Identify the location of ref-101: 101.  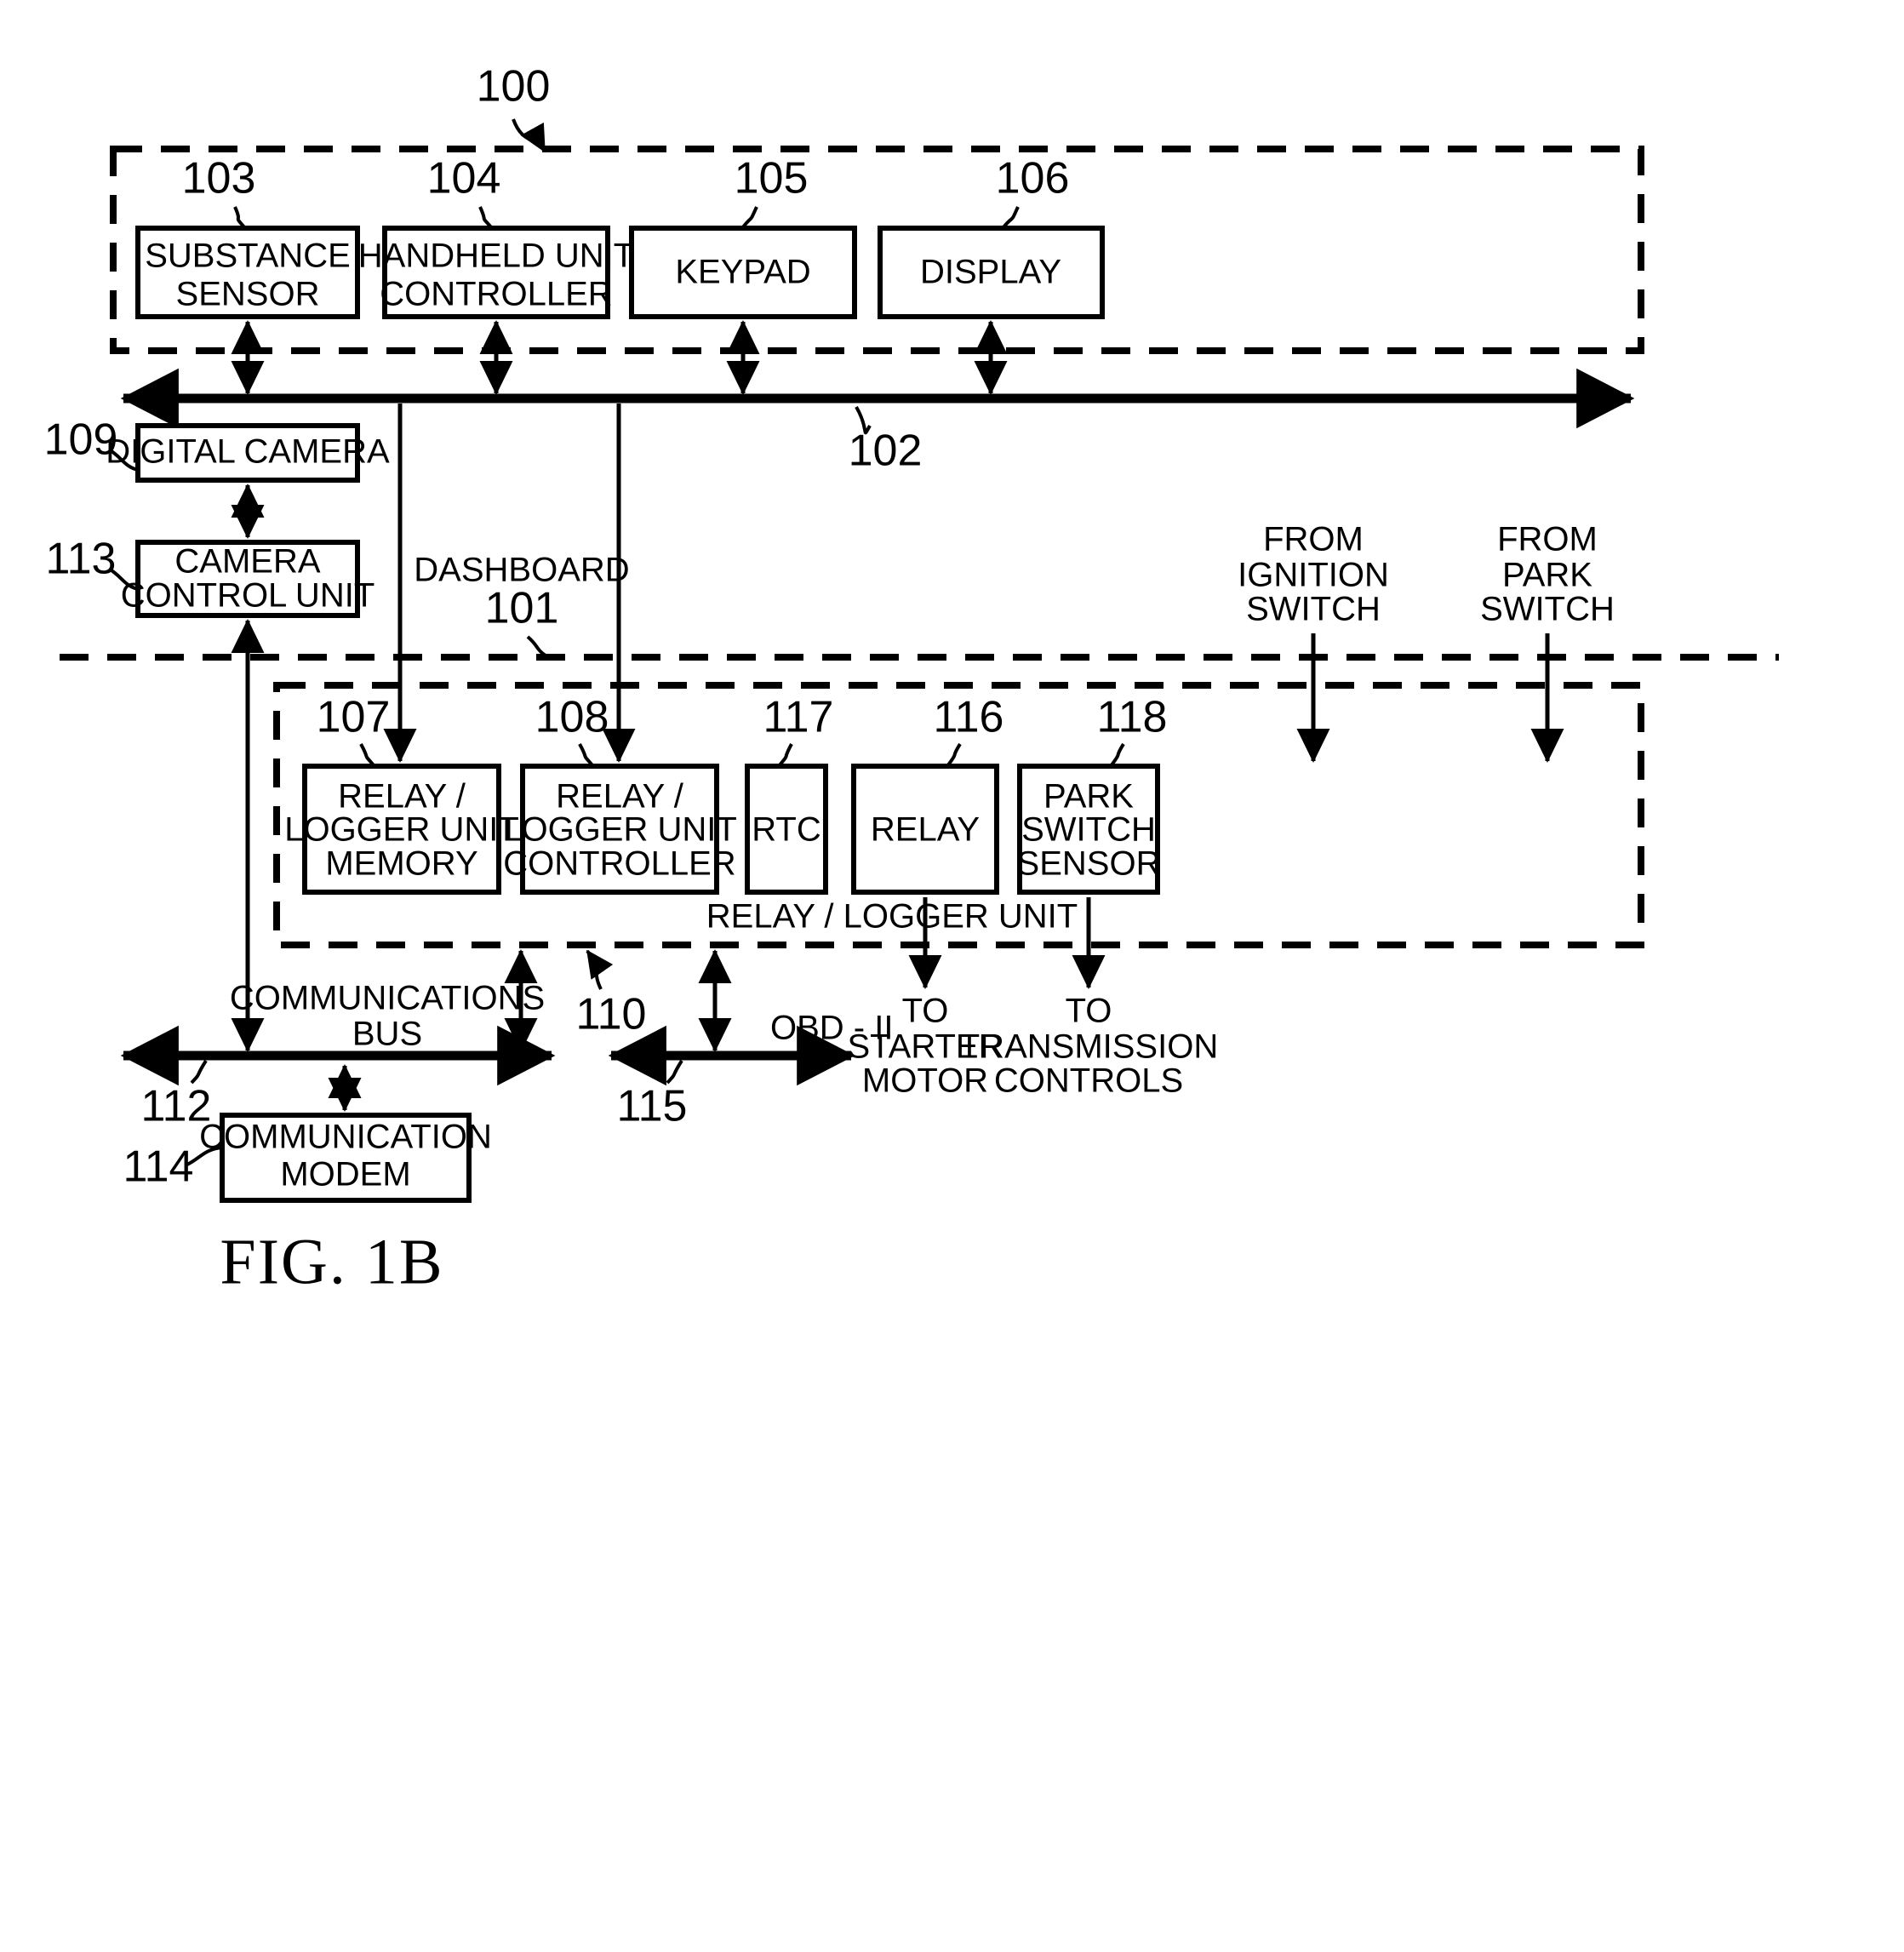
(522, 608).